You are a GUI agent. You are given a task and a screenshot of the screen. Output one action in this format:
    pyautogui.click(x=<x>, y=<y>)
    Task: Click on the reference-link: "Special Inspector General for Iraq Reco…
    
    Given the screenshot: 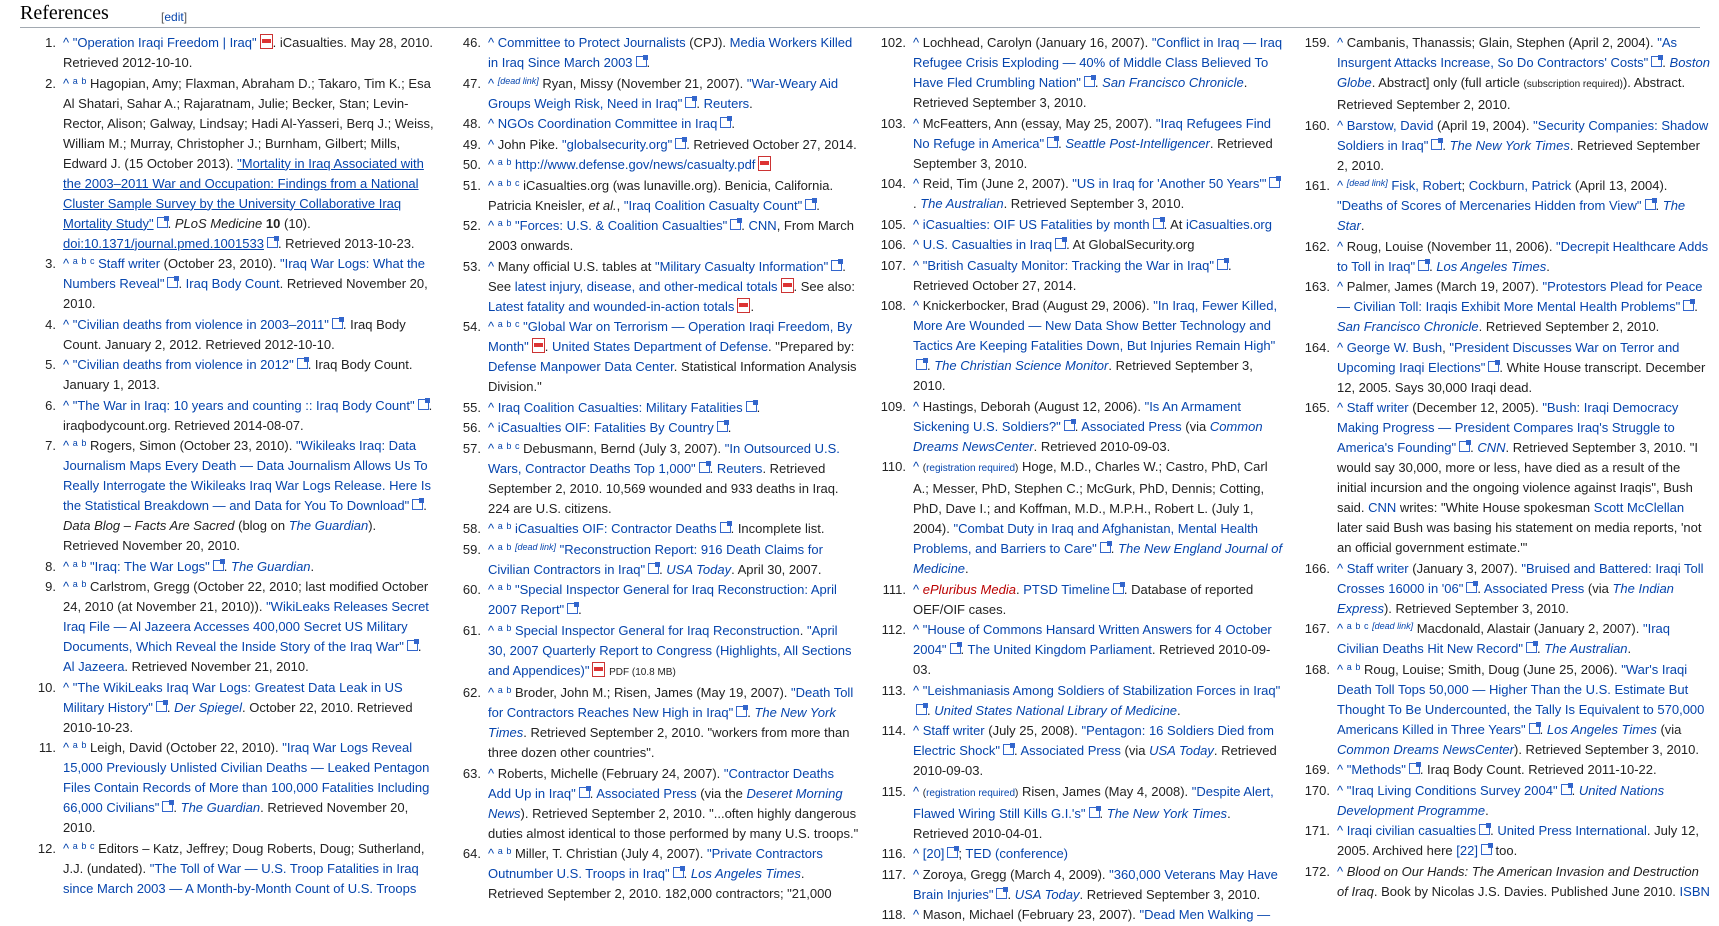 What is the action you would take?
    pyautogui.click(x=662, y=599)
    